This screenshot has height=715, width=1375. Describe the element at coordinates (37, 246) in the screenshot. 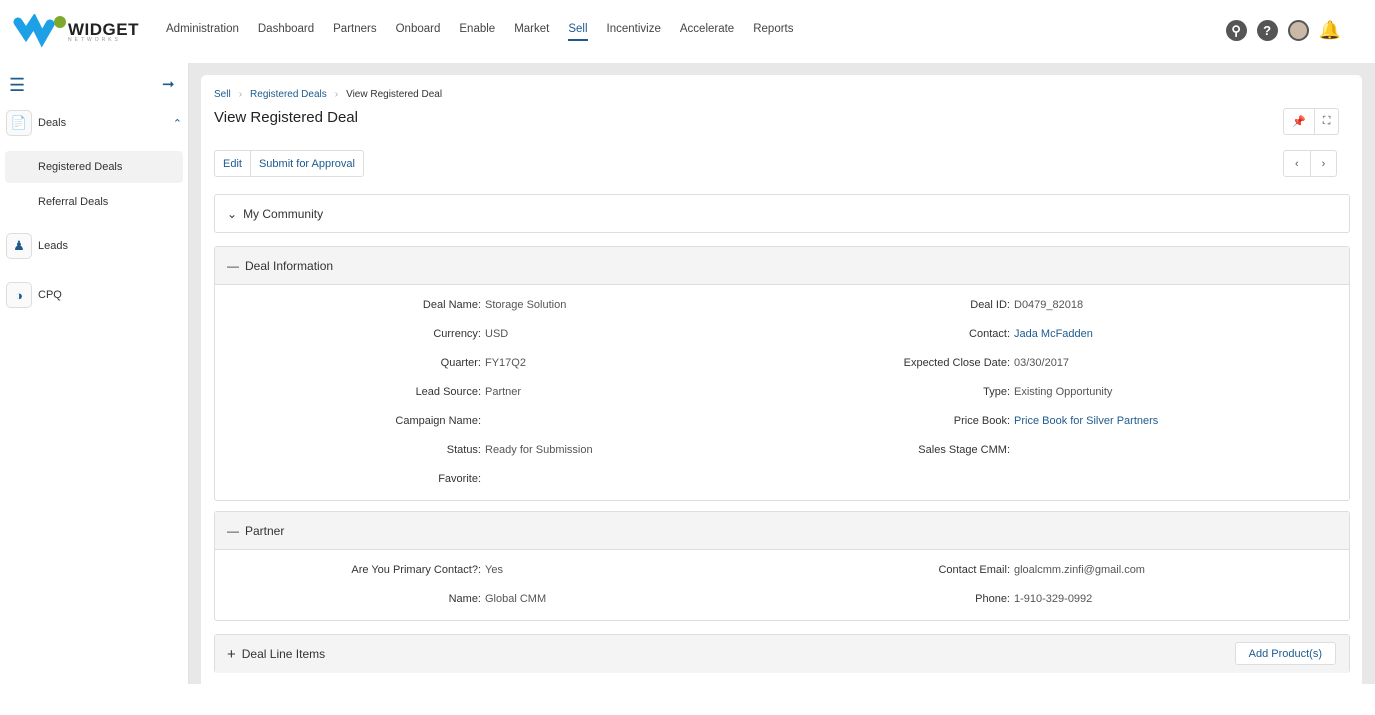

I see `sidebar-item-leads: ♟ Leads` at that location.